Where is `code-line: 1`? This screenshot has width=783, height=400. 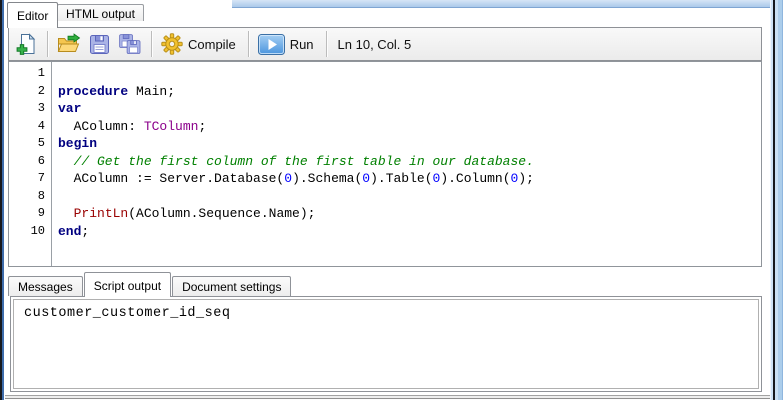
code-line: 1 is located at coordinates (385, 74).